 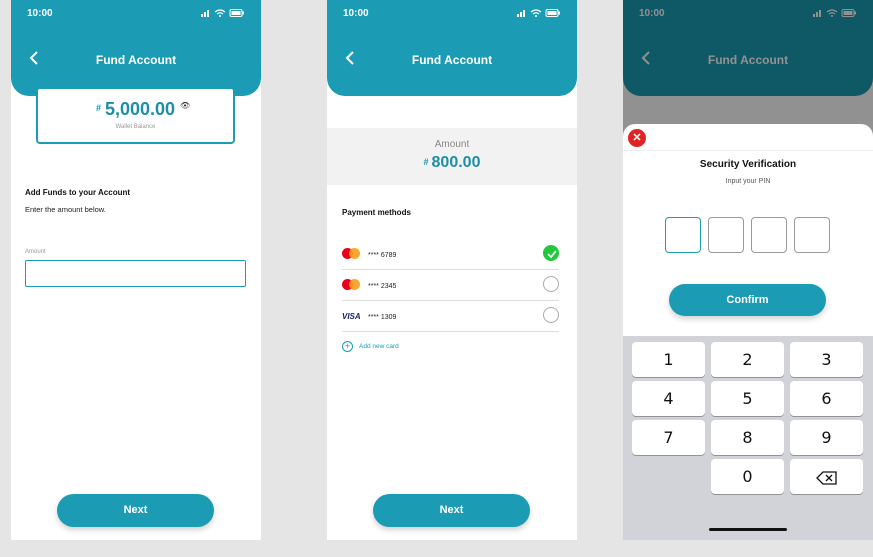 I want to click on key-3: 3, so click(x=826, y=359).